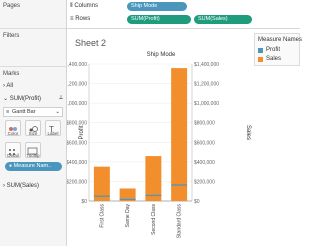  Describe the element at coordinates (102, 216) in the screenshot. I see `x-tick-label: First Class` at that location.